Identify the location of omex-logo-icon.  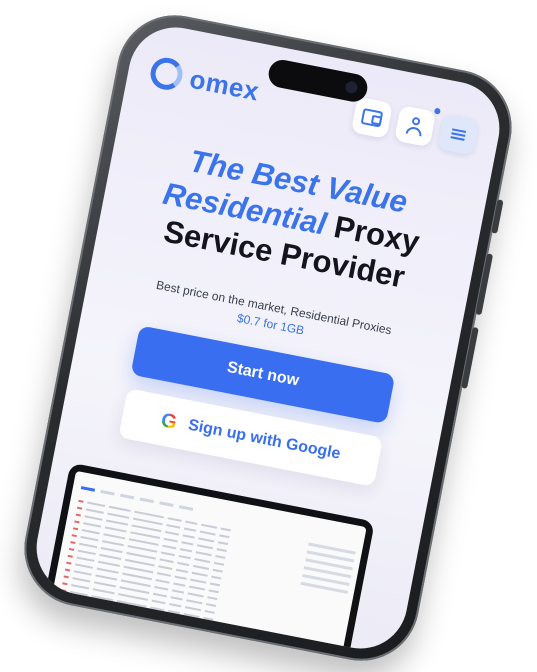
(166, 74).